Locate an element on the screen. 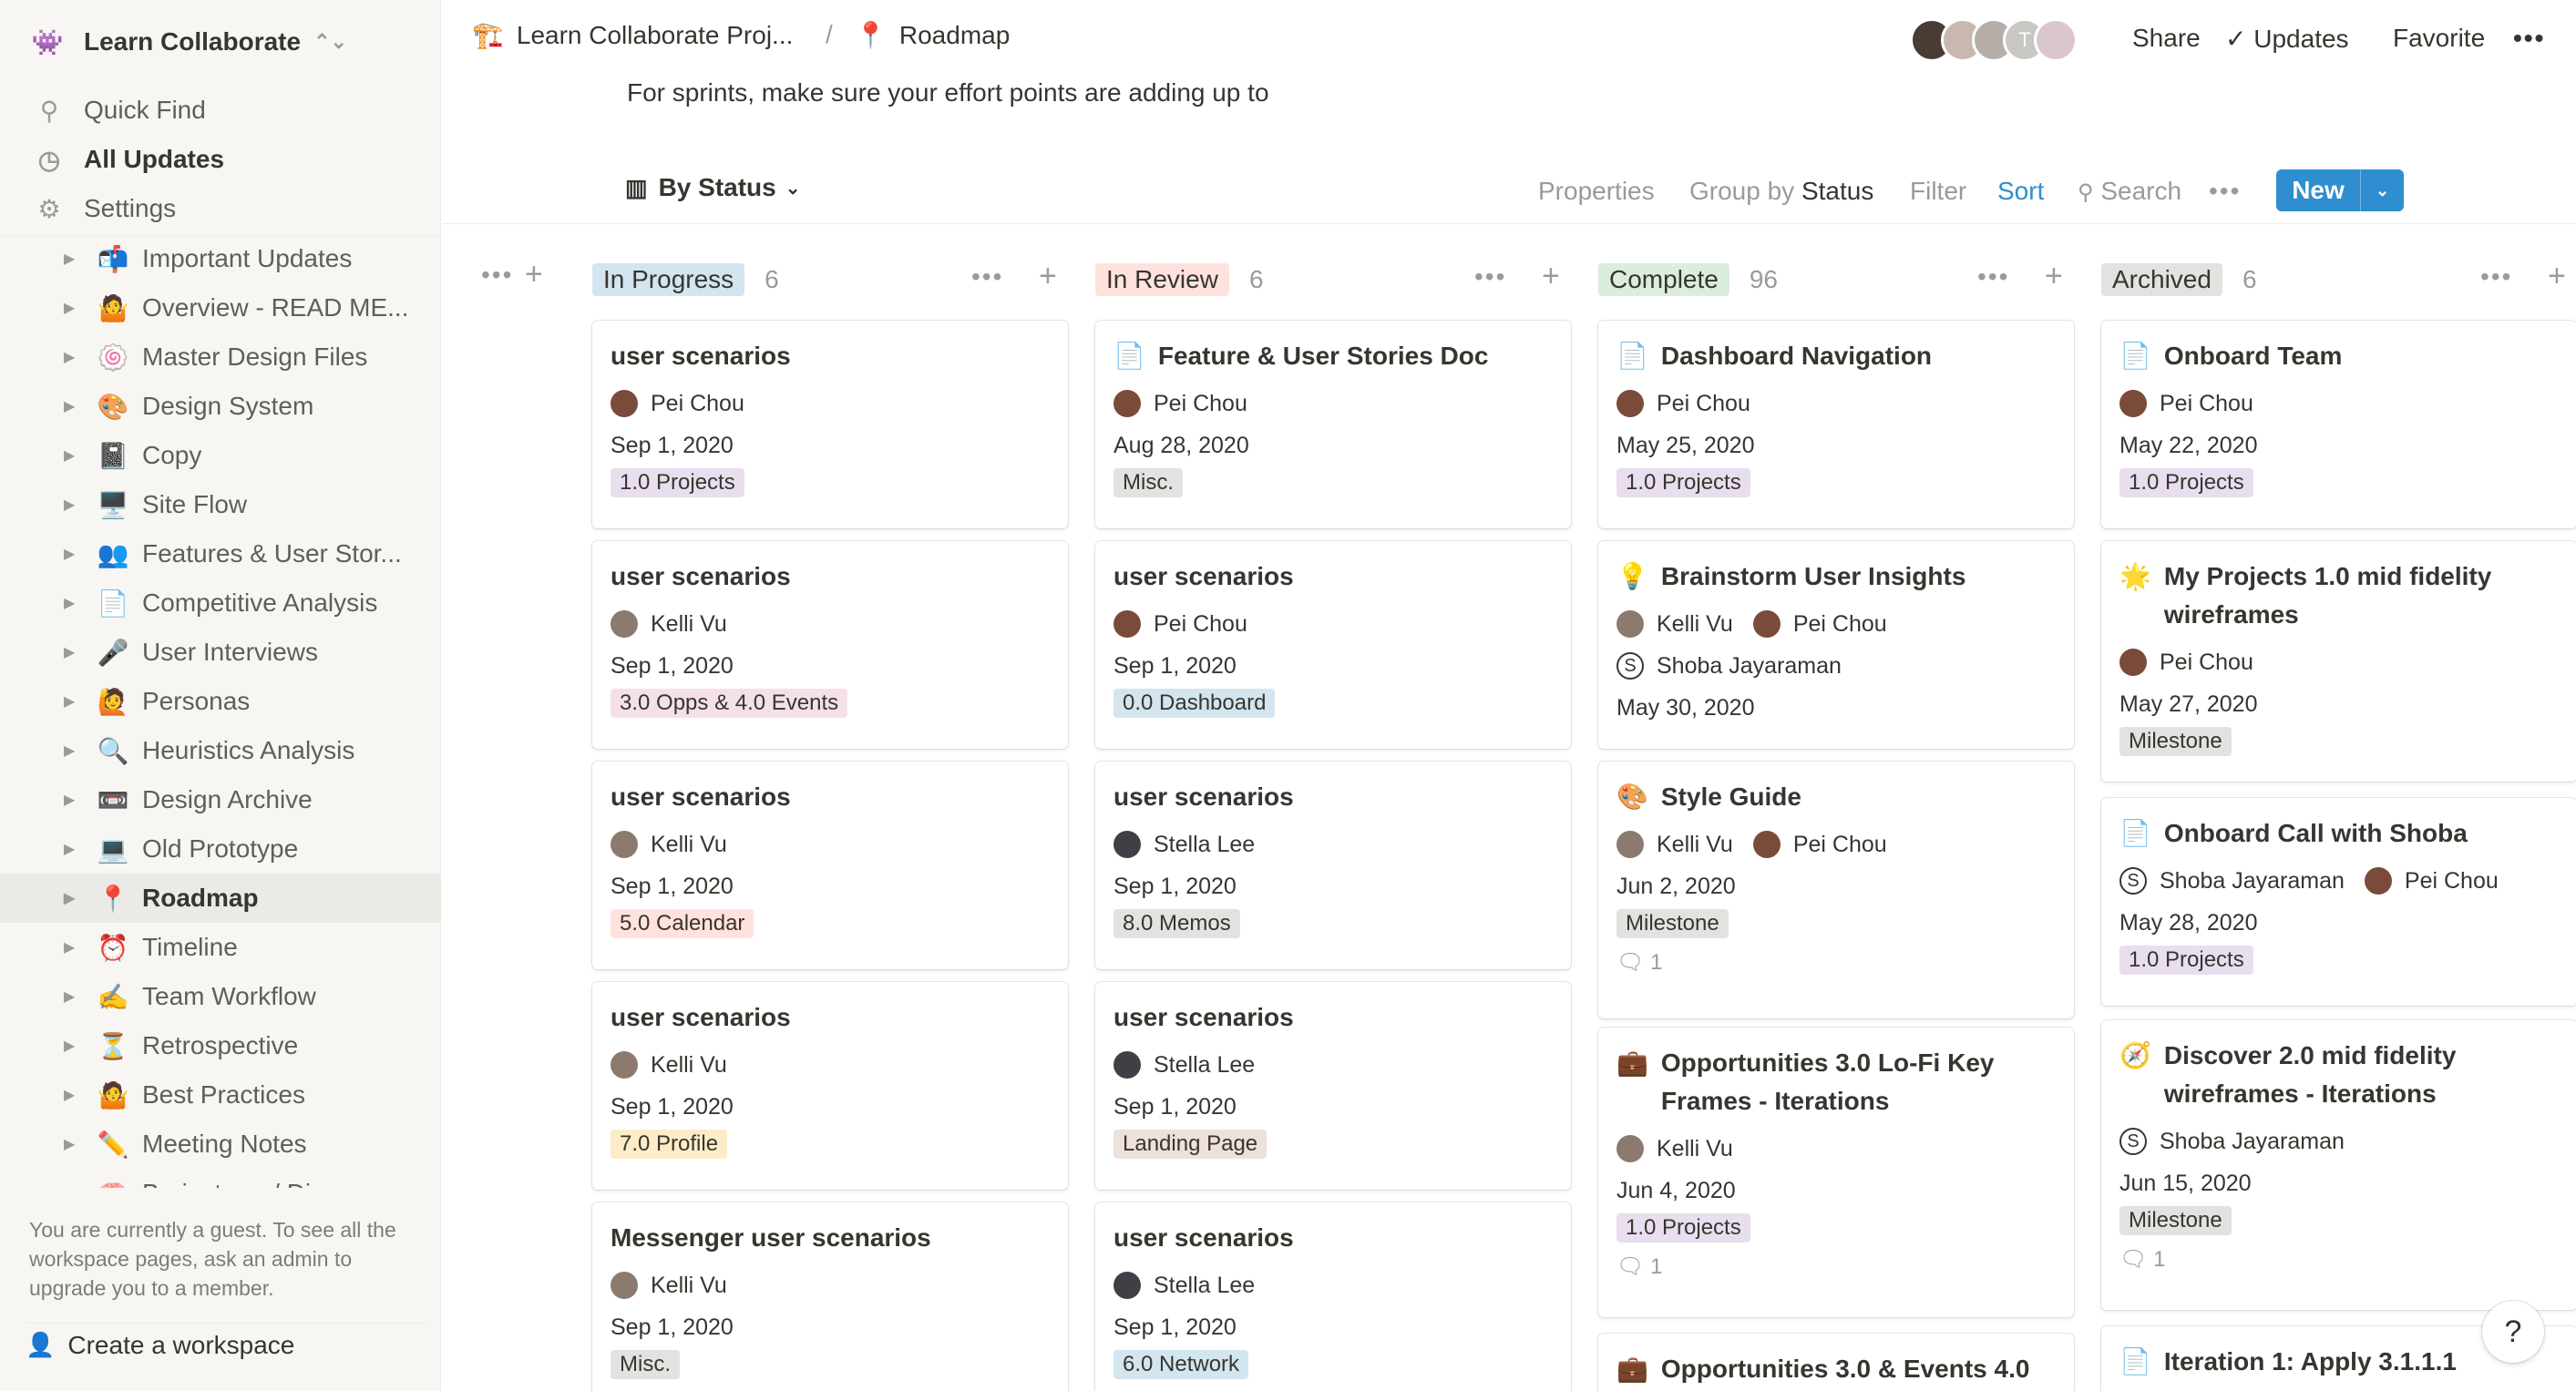 The height and width of the screenshot is (1391, 2576). card-emoji-icon: 📄 is located at coordinates (1129, 356).